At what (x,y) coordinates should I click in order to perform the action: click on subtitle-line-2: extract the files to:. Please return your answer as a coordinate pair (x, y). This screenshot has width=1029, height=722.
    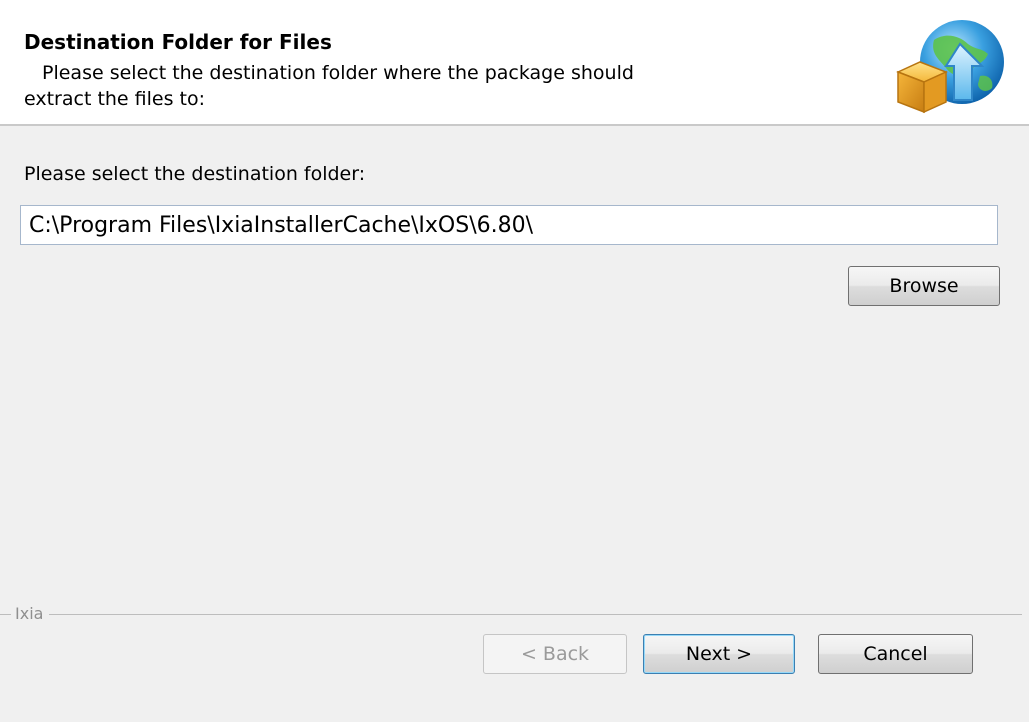
    Looking at the image, I should click on (115, 99).